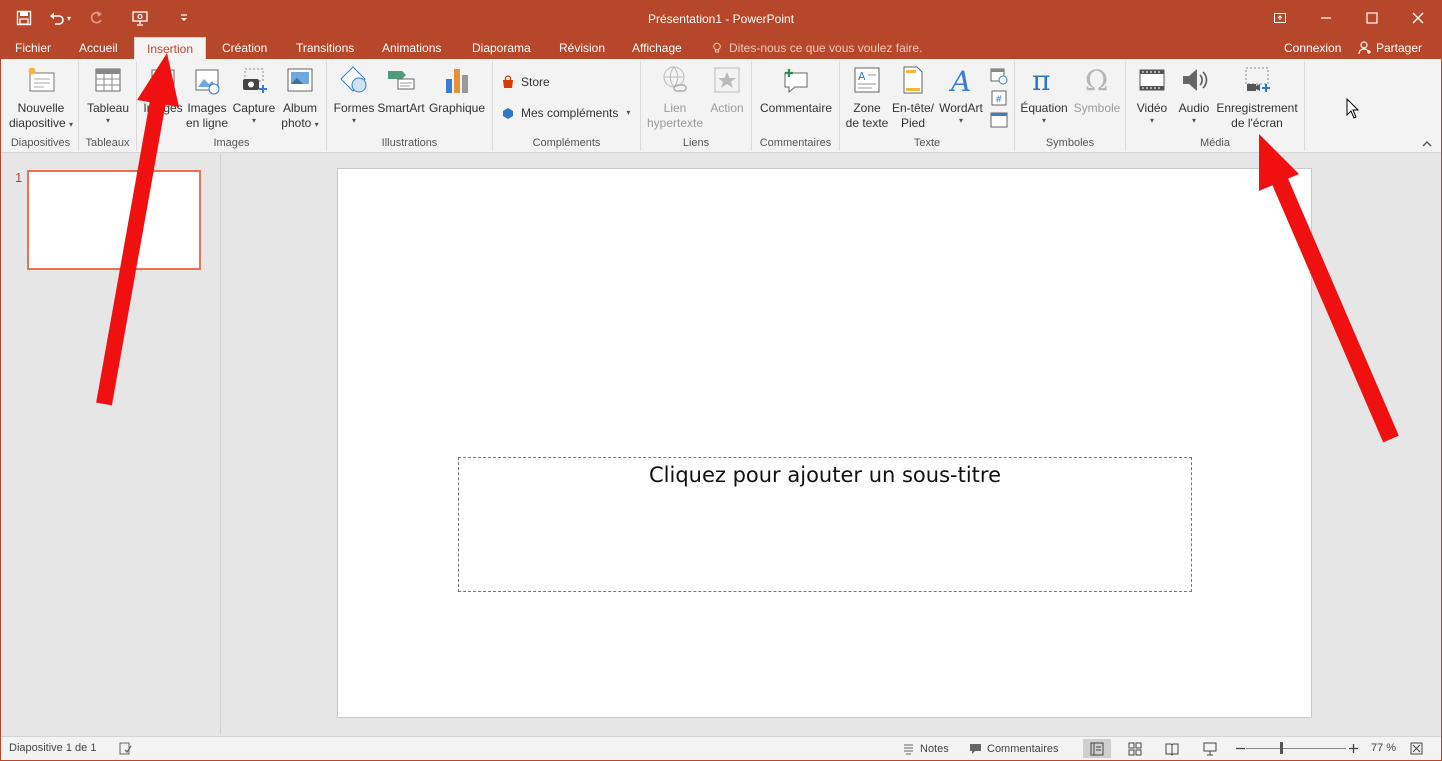  What do you see at coordinates (1215, 143) in the screenshot?
I see `group-label-media: Média` at bounding box center [1215, 143].